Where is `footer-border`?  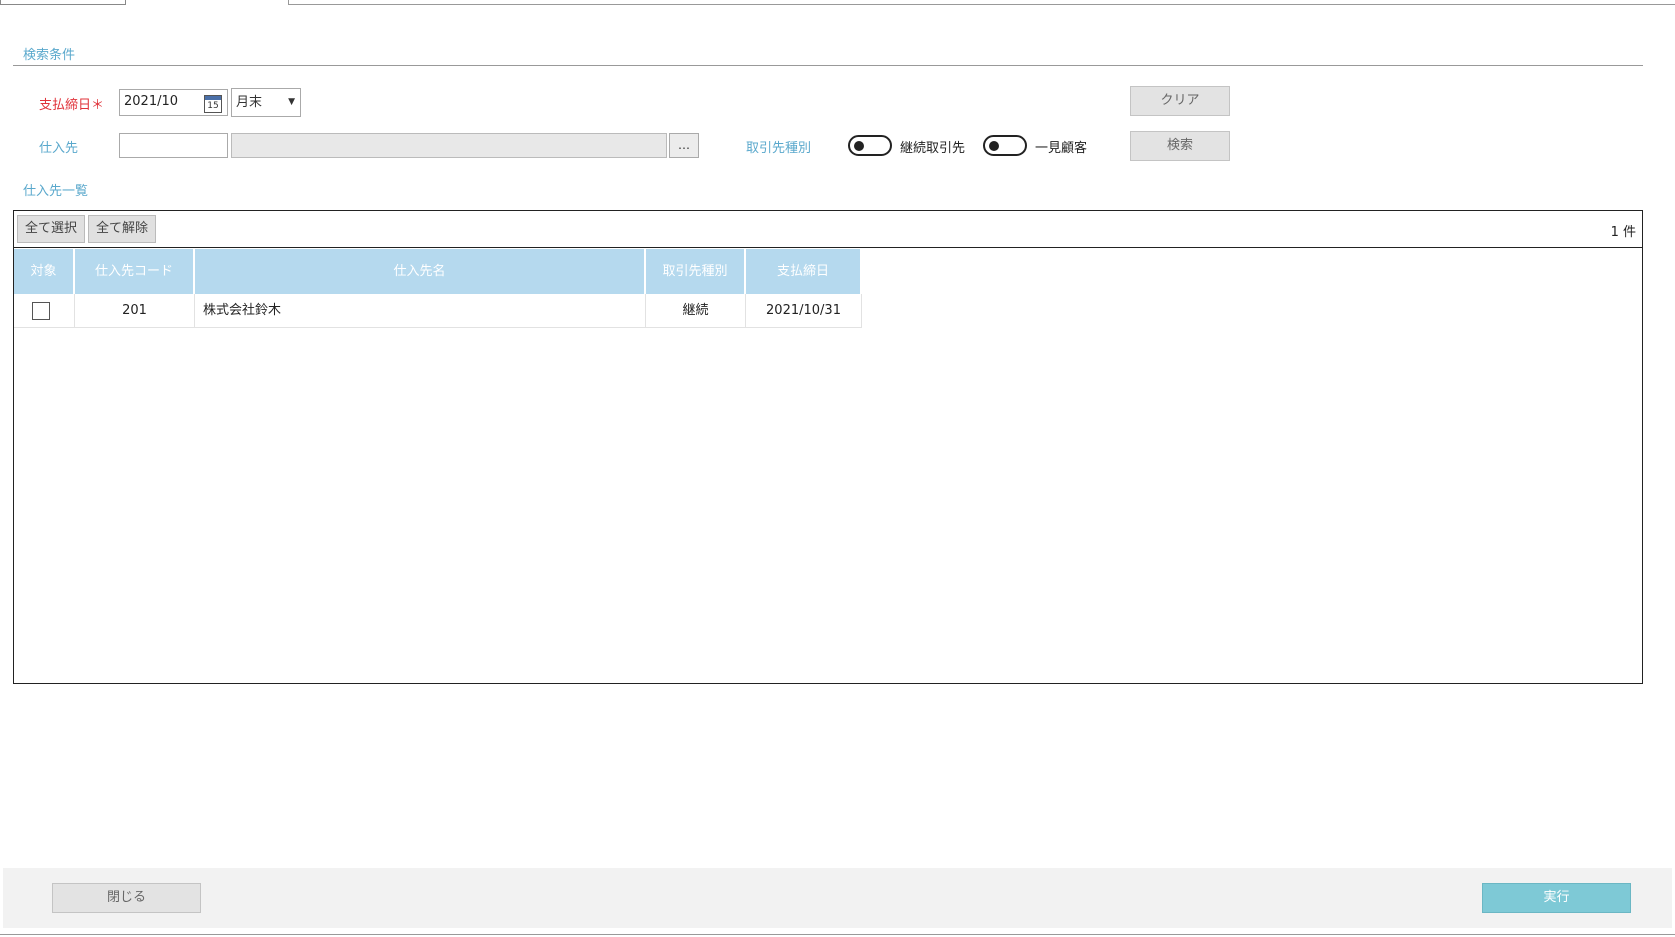
footer-border is located at coordinates (837, 934).